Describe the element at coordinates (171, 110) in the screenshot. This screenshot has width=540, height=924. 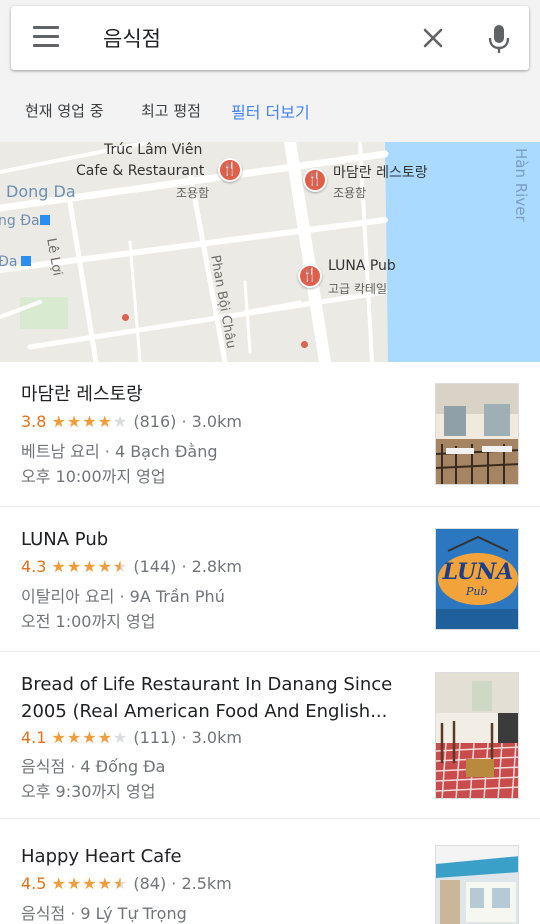
I see `filter-top-rated: 최고 평점` at that location.